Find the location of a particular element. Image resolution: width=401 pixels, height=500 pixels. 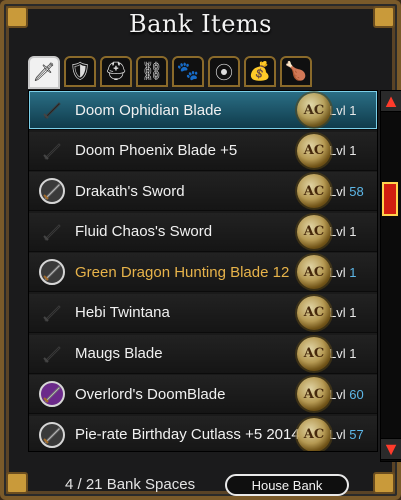

list-item: Doom Ophidian Blade AC Lvl 1 is located at coordinates (203, 110).